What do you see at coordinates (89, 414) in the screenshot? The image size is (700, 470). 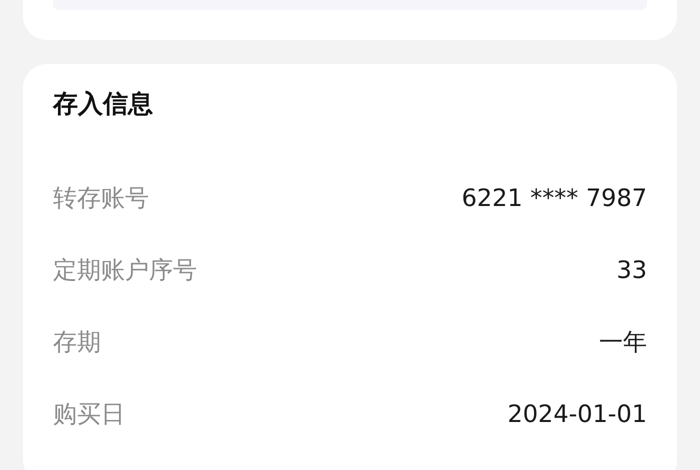 I see `field-label: 购买日` at bounding box center [89, 414].